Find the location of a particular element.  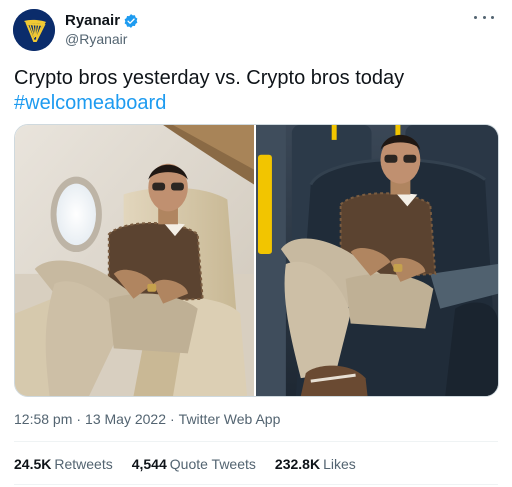

likes-label: Likes is located at coordinates (339, 464).